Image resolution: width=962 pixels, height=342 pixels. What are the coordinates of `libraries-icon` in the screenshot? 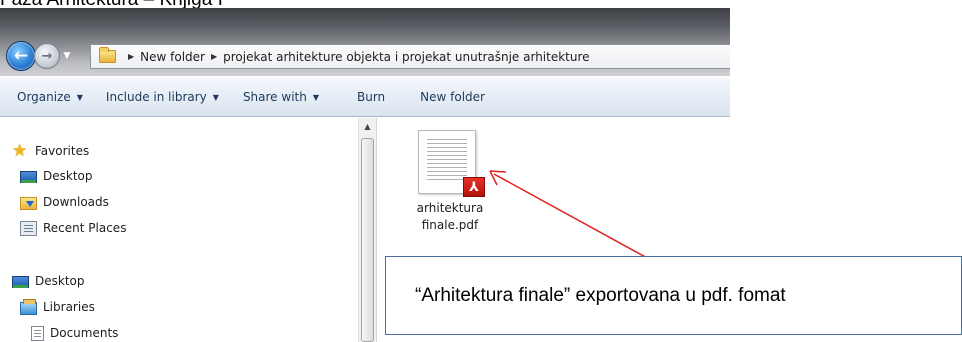 It's located at (28, 306).